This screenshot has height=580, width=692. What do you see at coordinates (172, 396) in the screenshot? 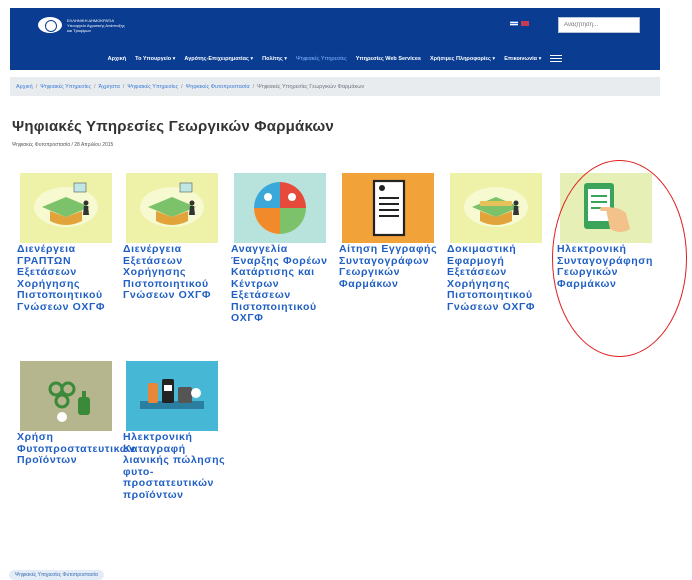
I see `products-icon` at bounding box center [172, 396].